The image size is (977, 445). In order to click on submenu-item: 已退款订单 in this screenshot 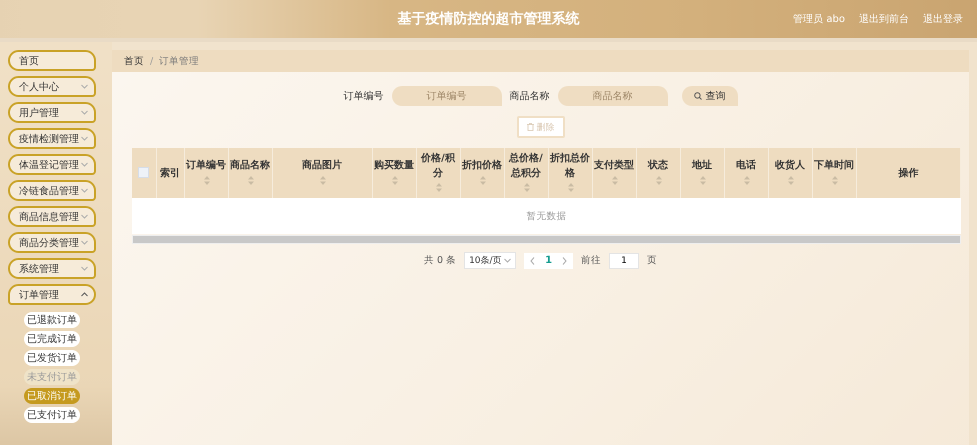, I will do `click(52, 320)`.